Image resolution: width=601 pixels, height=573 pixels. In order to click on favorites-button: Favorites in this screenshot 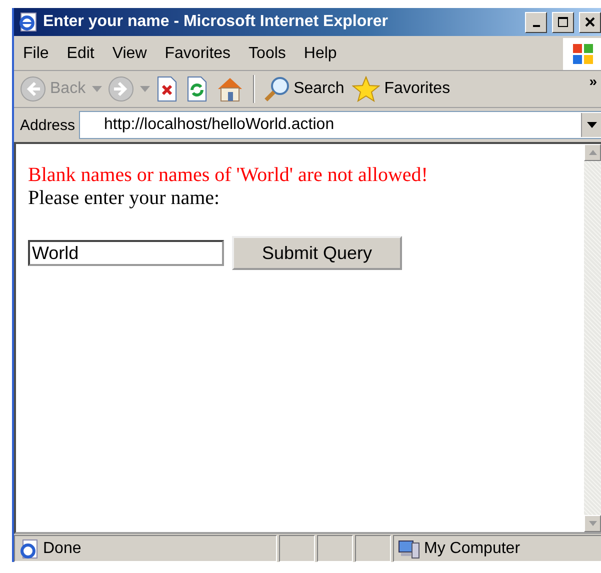, I will do `click(401, 89)`.